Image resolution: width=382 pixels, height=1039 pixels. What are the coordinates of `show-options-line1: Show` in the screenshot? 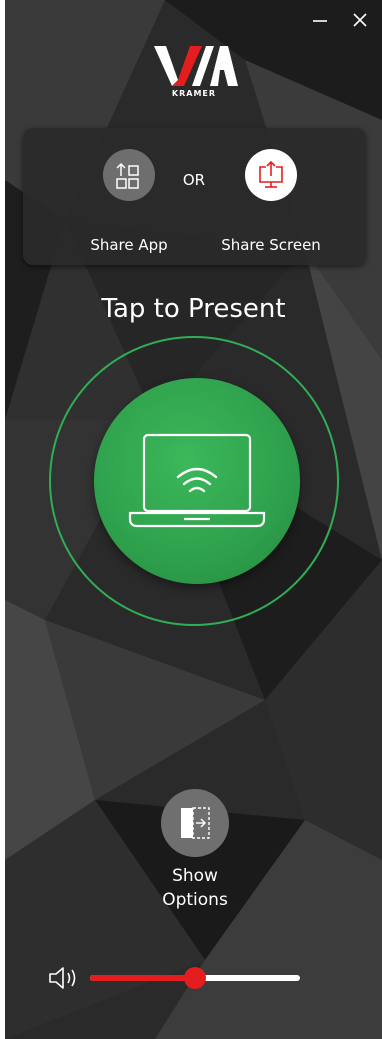 It's located at (195, 876).